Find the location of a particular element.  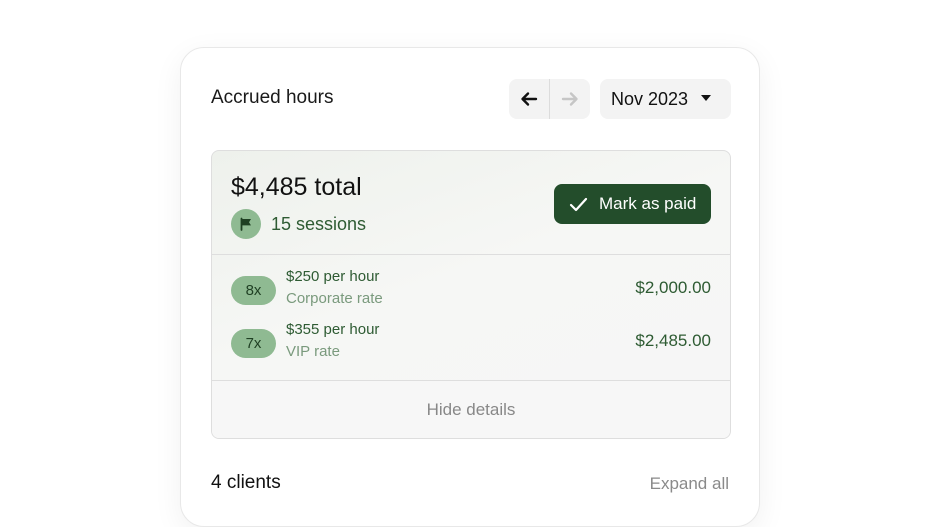

month-select: Nov 2023 is located at coordinates (665, 99).